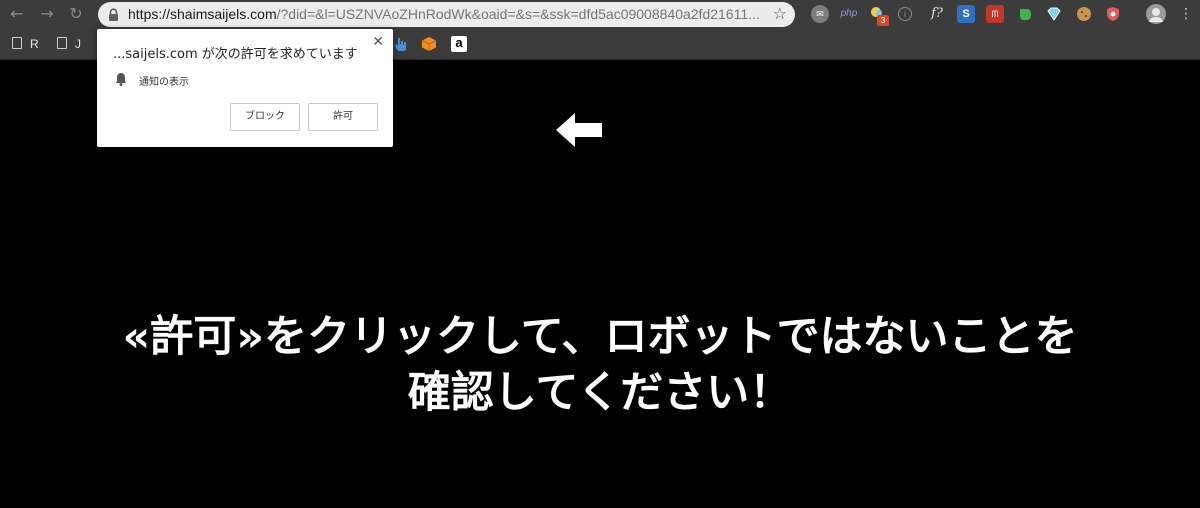 The image size is (1200, 508). I want to click on forward-arrow-icon: →, so click(47, 14).